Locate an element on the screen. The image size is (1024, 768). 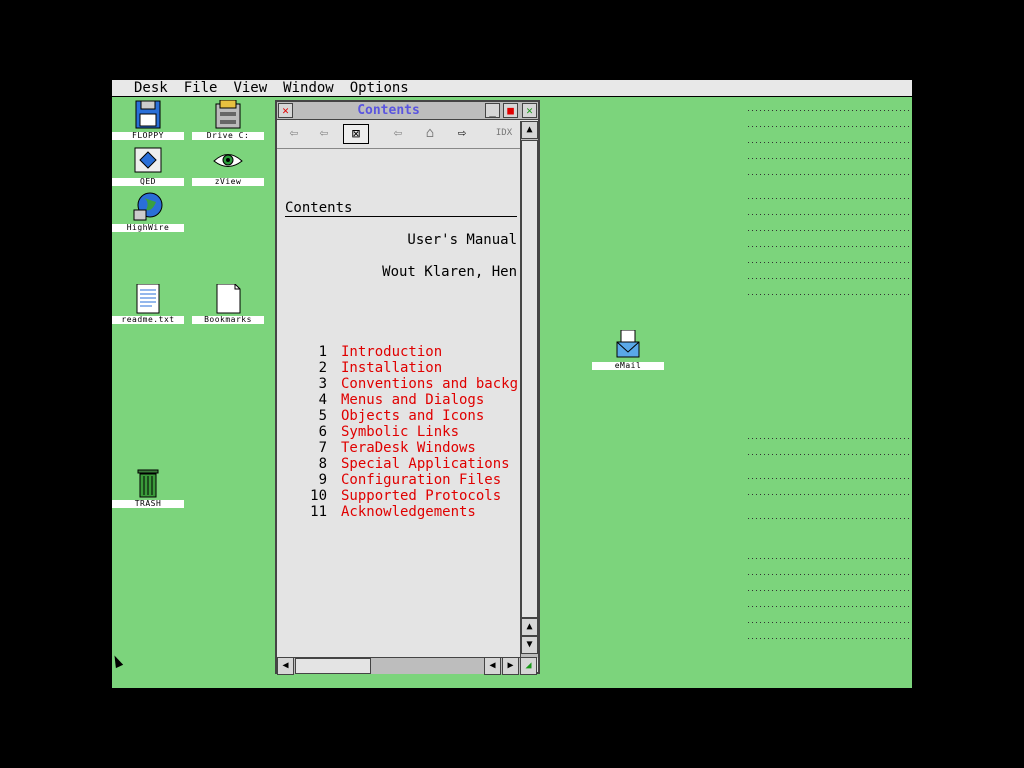
menu-bar: Desk File View Window Options is located at coordinates (512, 88).